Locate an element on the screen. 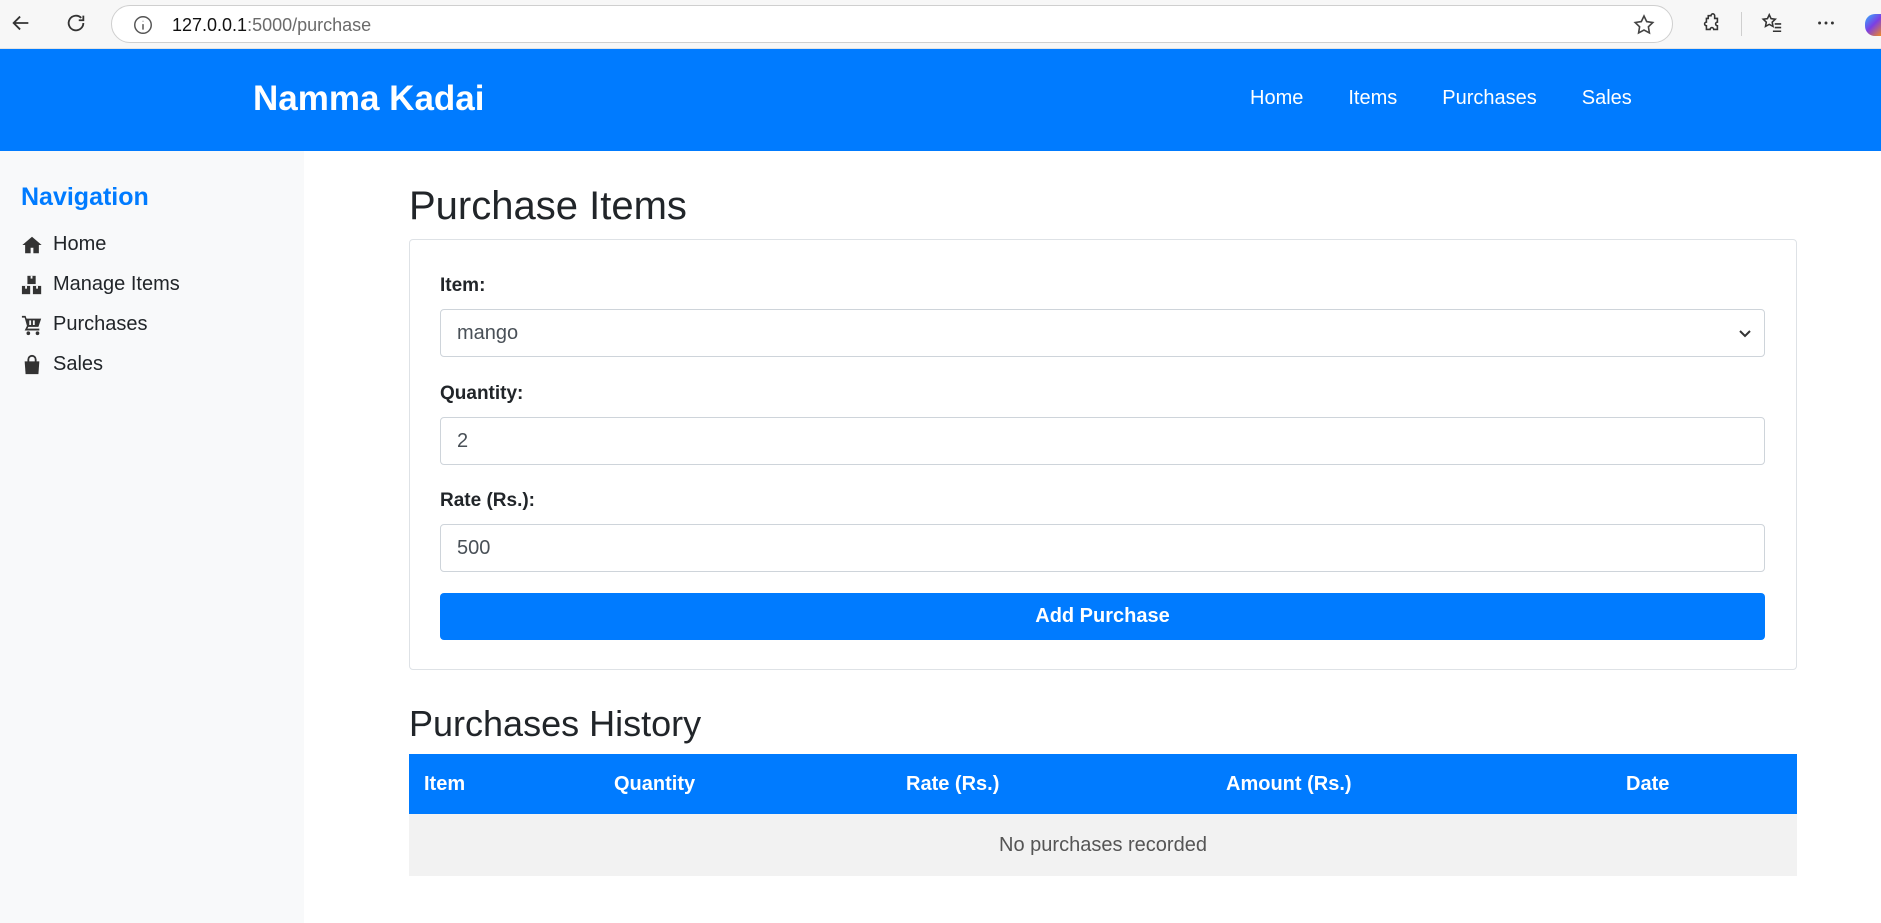 Image resolution: width=1881 pixels, height=923 pixels. item-select-value: mango is located at coordinates (488, 332).